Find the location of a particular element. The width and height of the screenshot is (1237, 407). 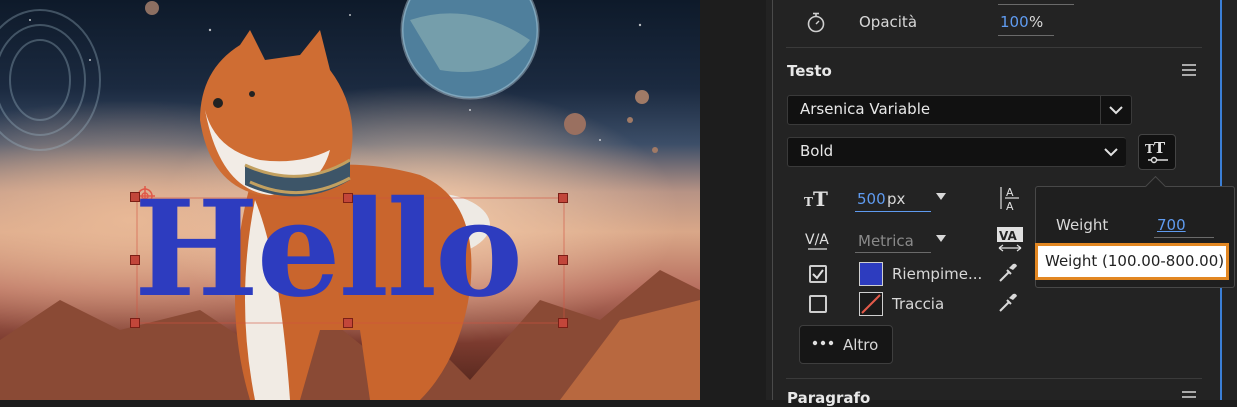

font-size-unit: px is located at coordinates (896, 199).